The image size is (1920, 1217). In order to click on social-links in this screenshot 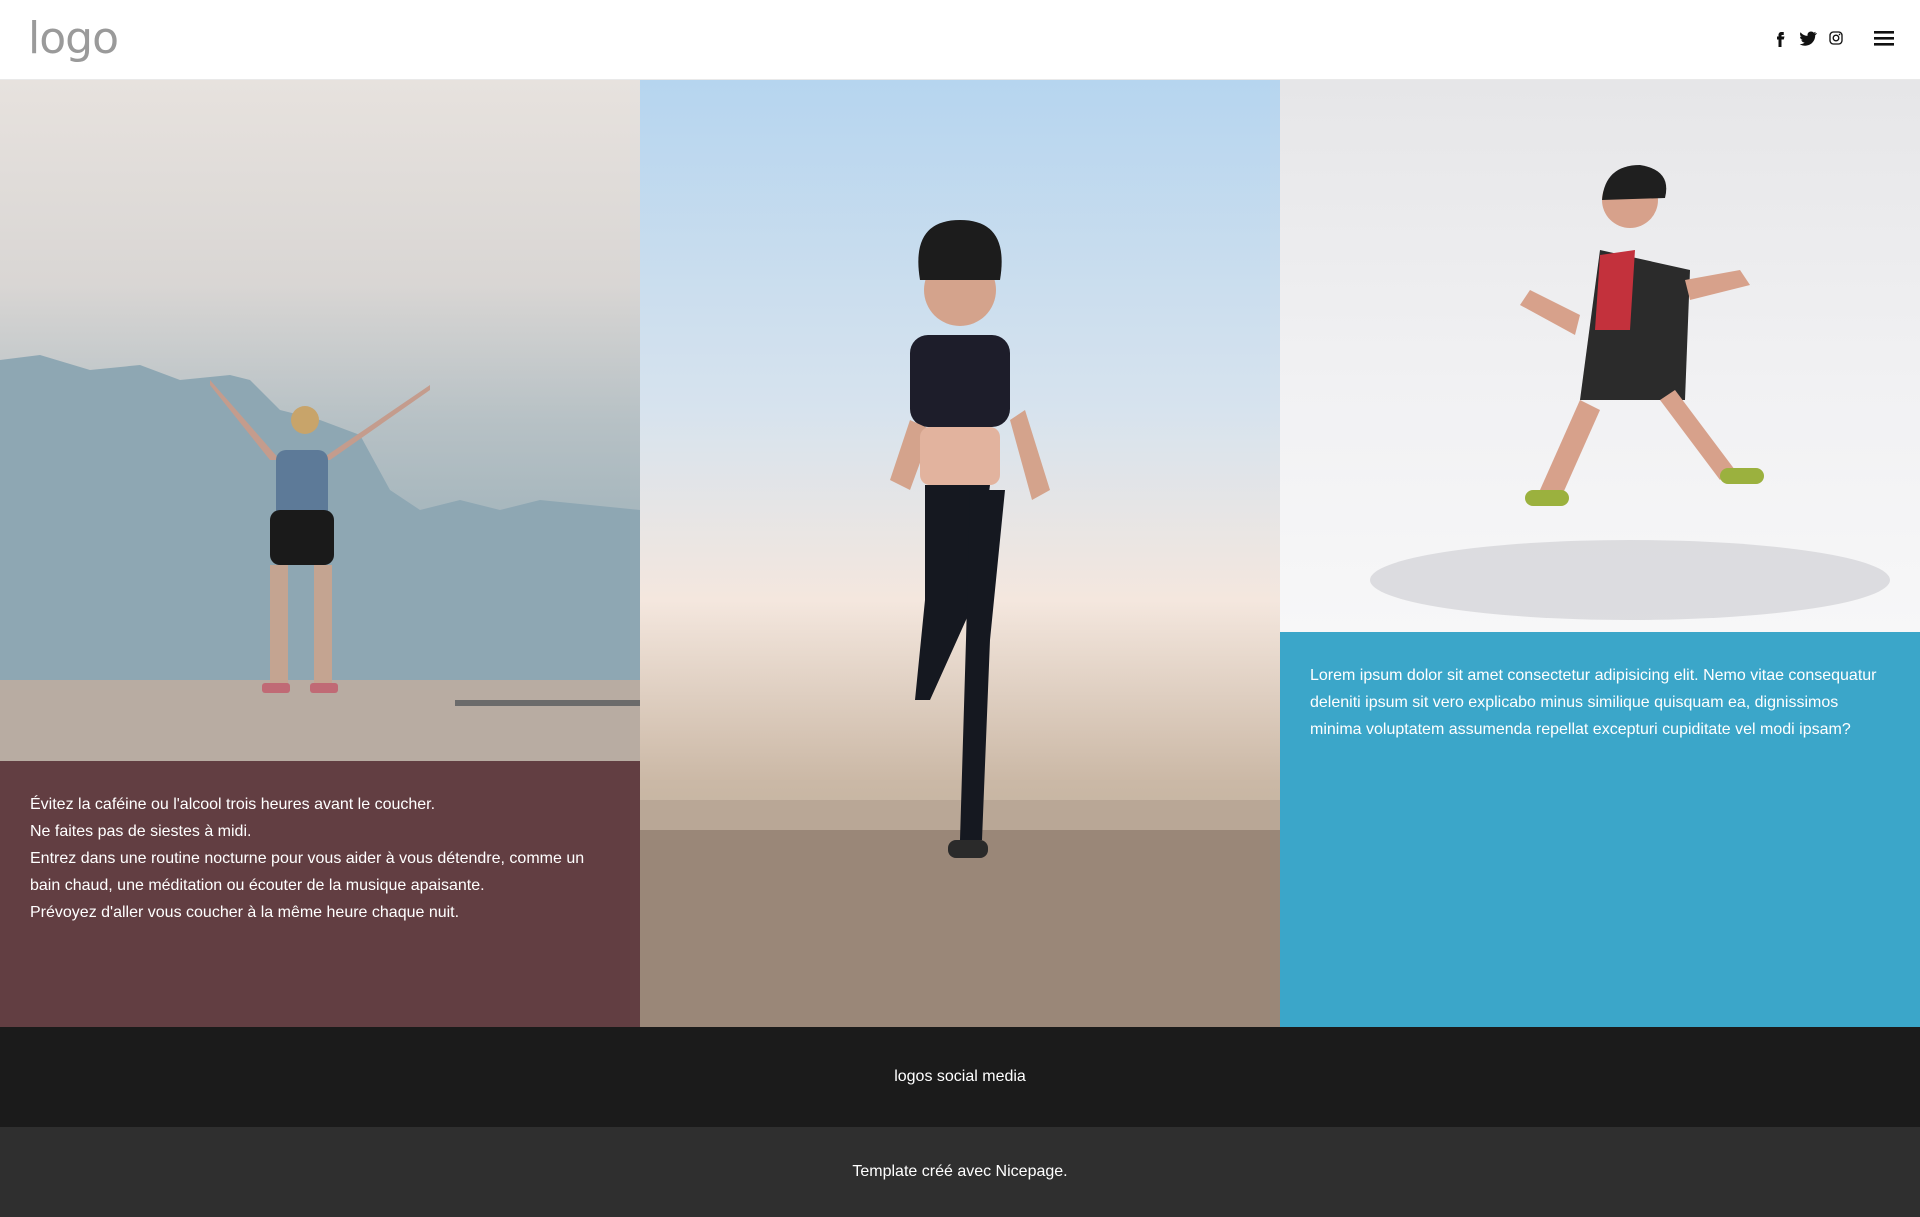, I will do `click(1808, 38)`.